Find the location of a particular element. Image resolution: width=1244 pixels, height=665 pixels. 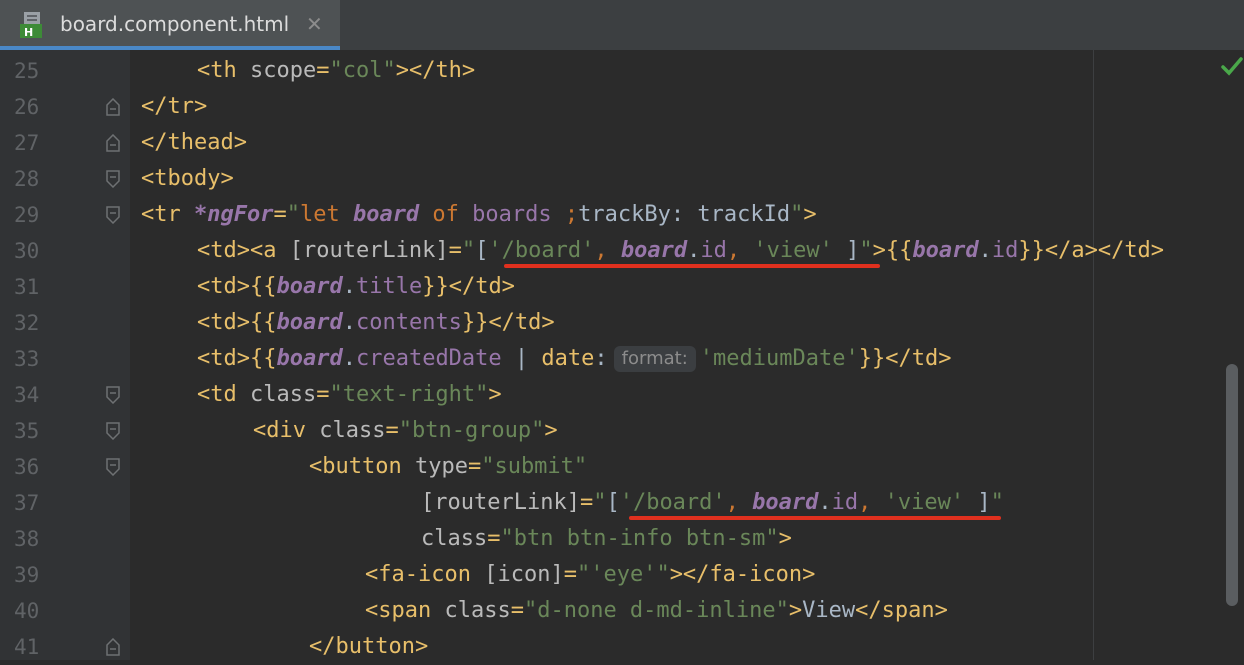

code-token: View is located at coordinates (829, 610).